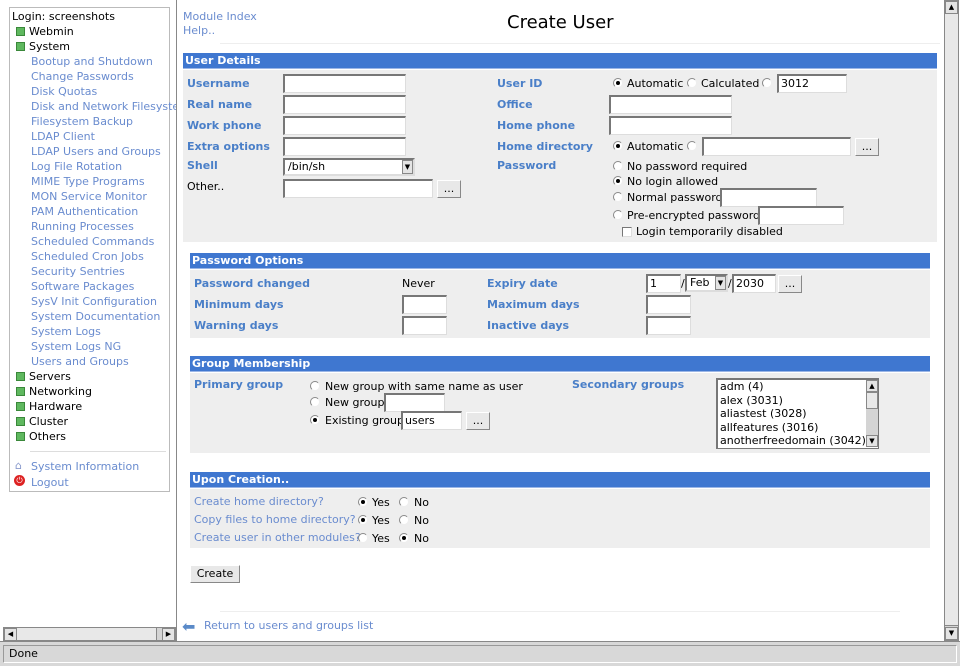  Describe the element at coordinates (687, 166) in the screenshot. I see `pw-none-label: No password required` at that location.